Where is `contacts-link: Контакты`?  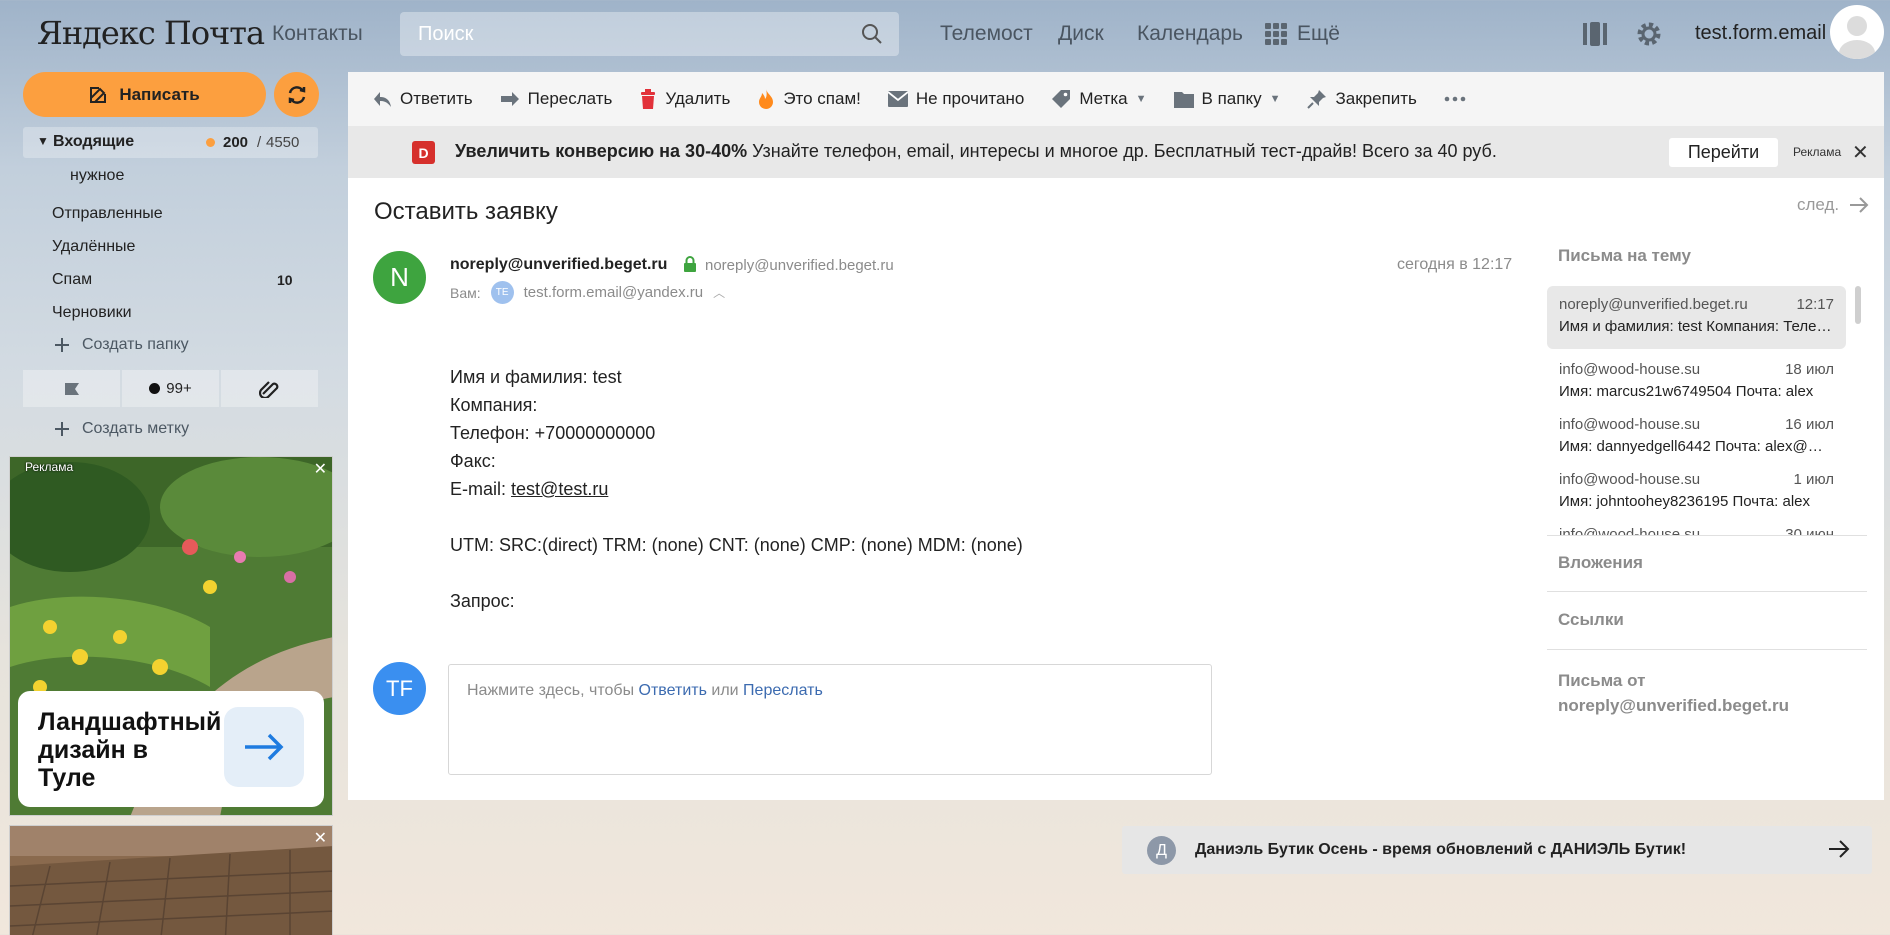 contacts-link: Контакты is located at coordinates (317, 34).